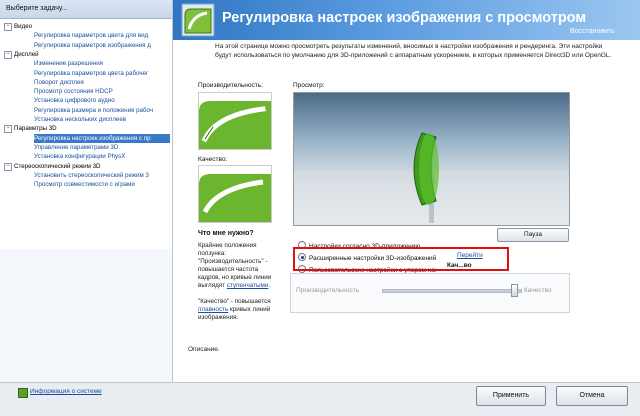 The image size is (640, 416). Describe the element at coordinates (102, 138) in the screenshot. I see `tree-item: Регулировка настроек изображения с пр` at that location.